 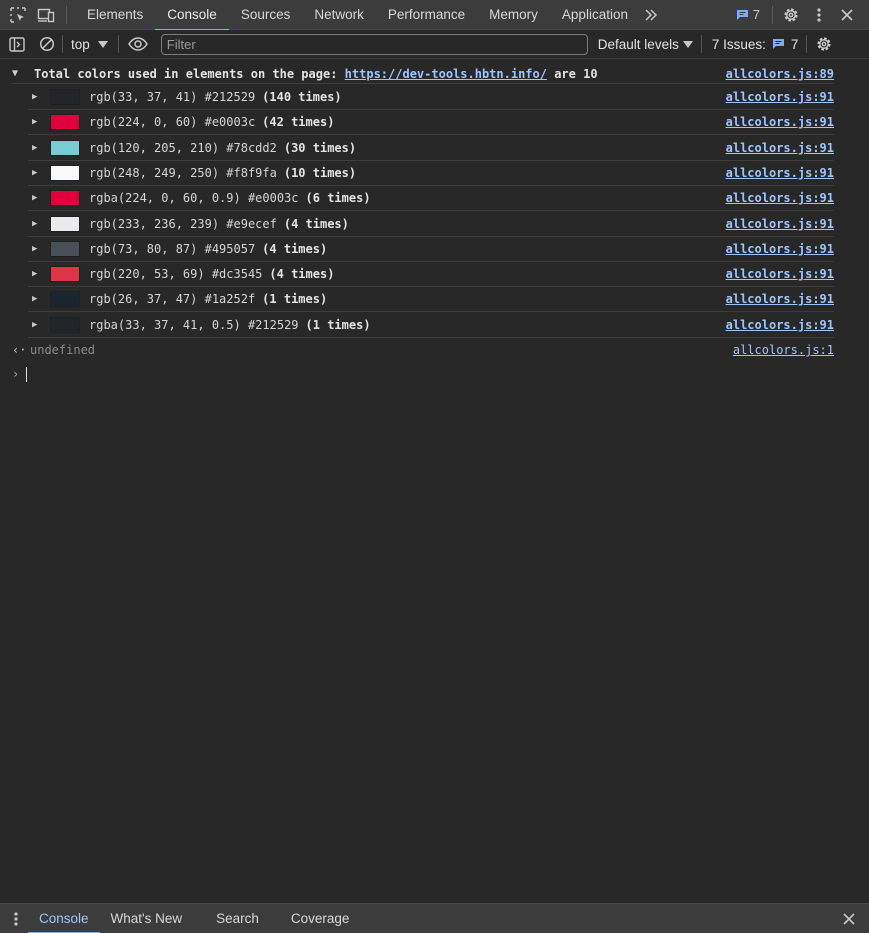 What do you see at coordinates (16, 918) in the screenshot?
I see `drawer-menu-icon` at bounding box center [16, 918].